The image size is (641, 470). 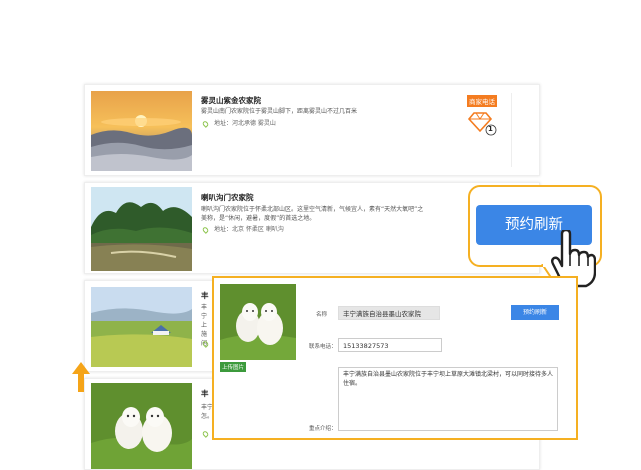 What do you see at coordinates (390, 345) in the screenshot?
I see `phone-input: 15133827573` at bounding box center [390, 345].